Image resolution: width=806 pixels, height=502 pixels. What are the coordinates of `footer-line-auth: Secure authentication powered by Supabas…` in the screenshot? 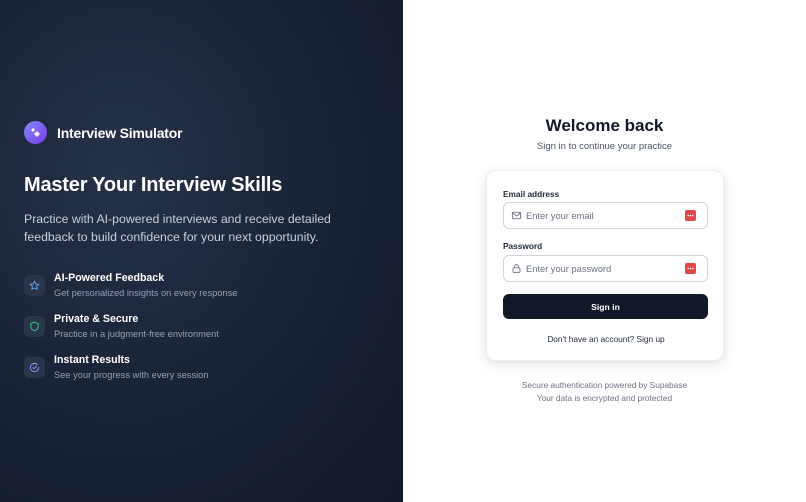 It's located at (604, 385).